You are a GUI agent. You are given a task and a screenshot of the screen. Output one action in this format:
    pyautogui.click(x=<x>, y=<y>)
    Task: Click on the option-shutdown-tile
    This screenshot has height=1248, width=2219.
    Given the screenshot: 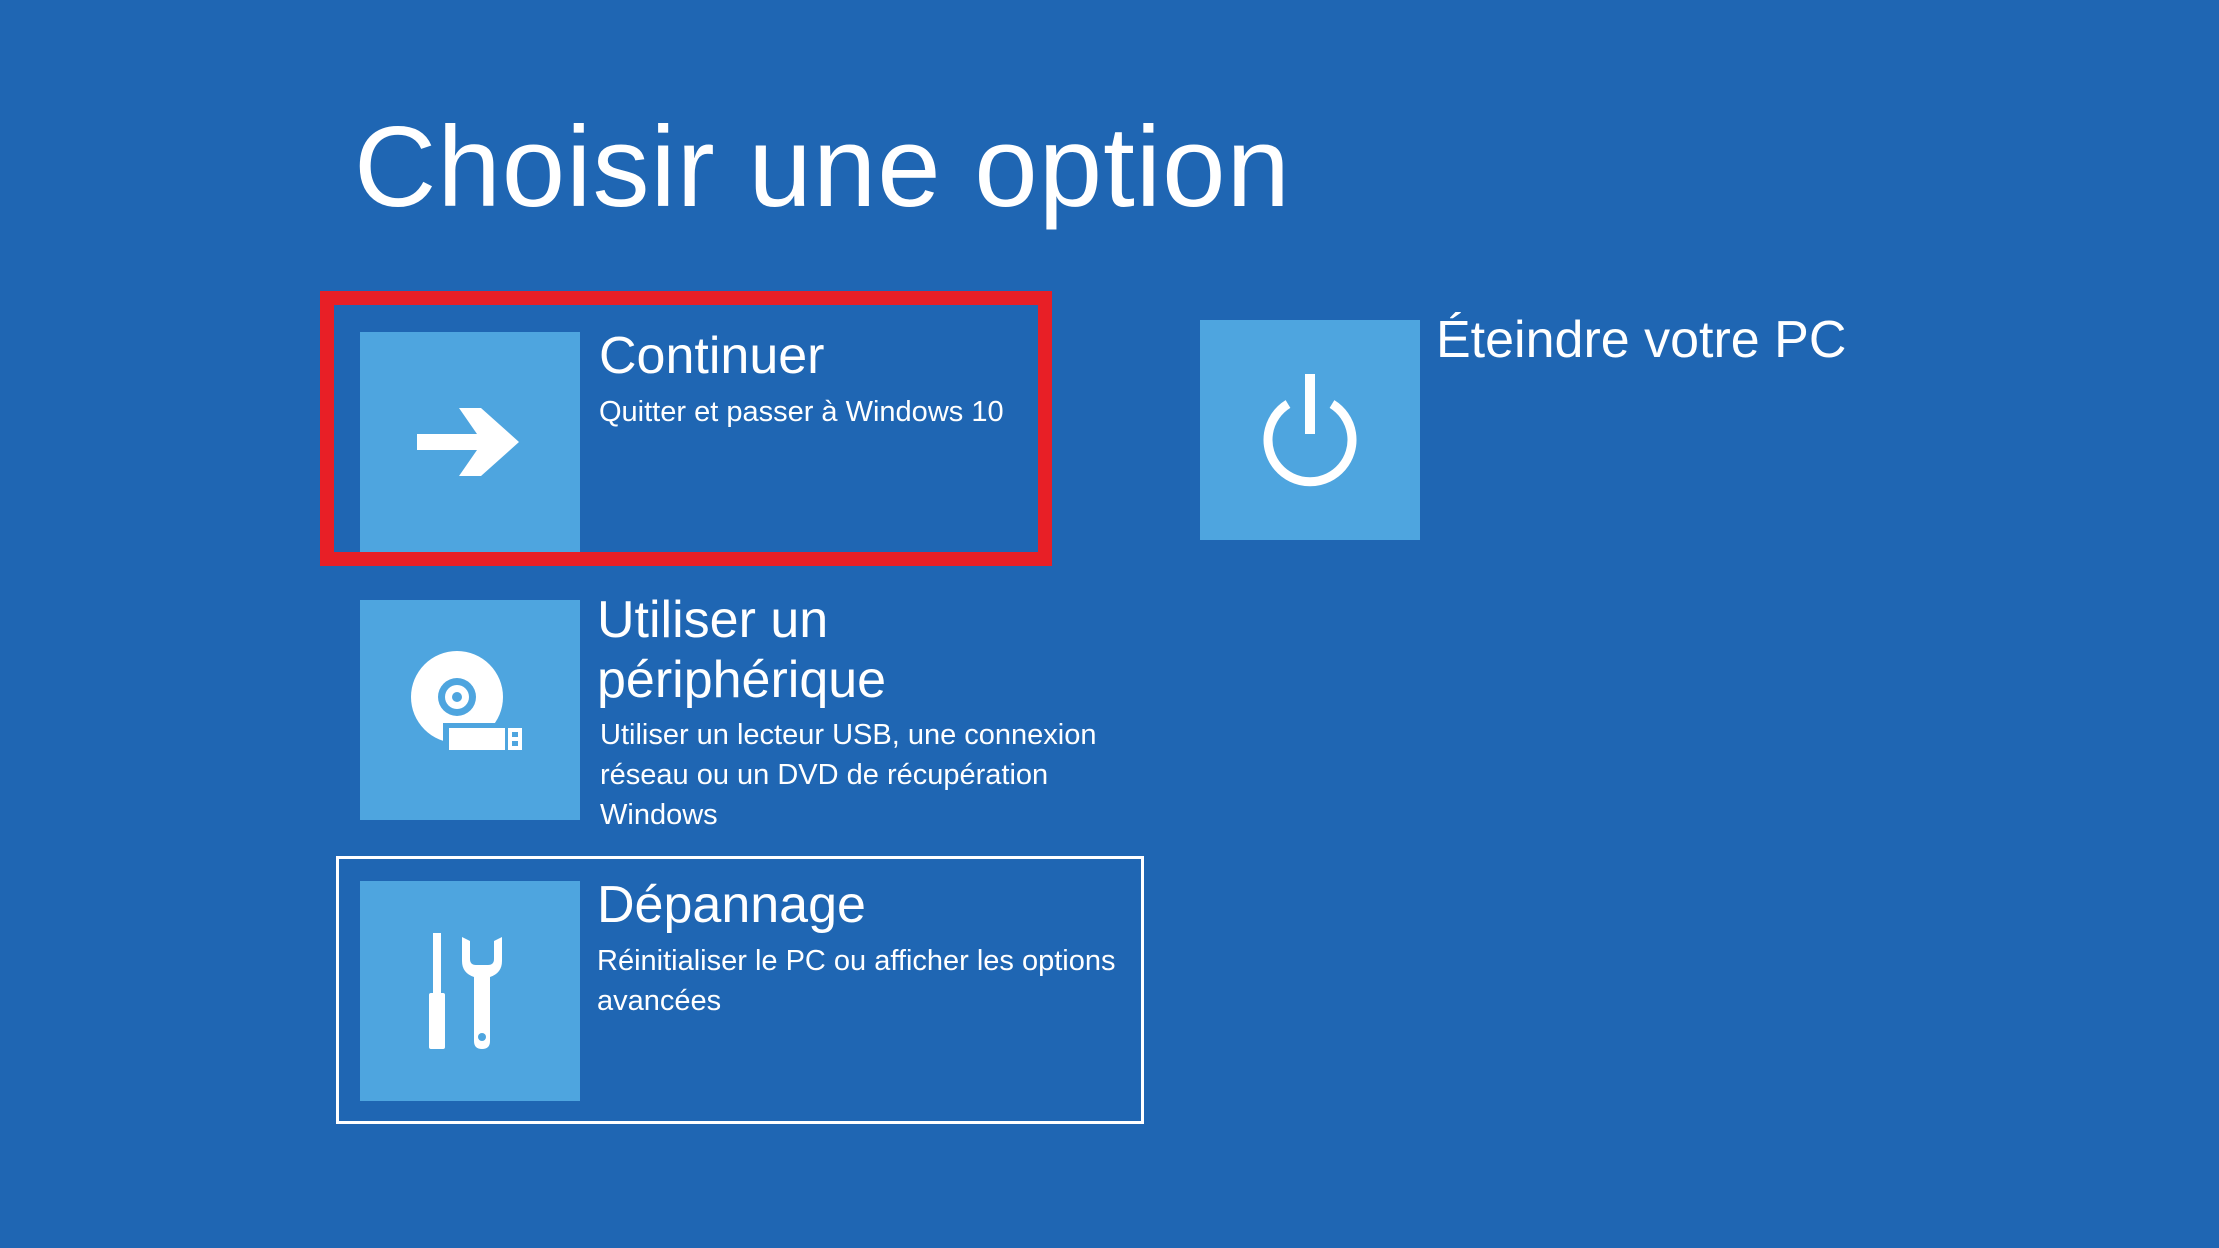 What is the action you would take?
    pyautogui.click(x=1310, y=430)
    